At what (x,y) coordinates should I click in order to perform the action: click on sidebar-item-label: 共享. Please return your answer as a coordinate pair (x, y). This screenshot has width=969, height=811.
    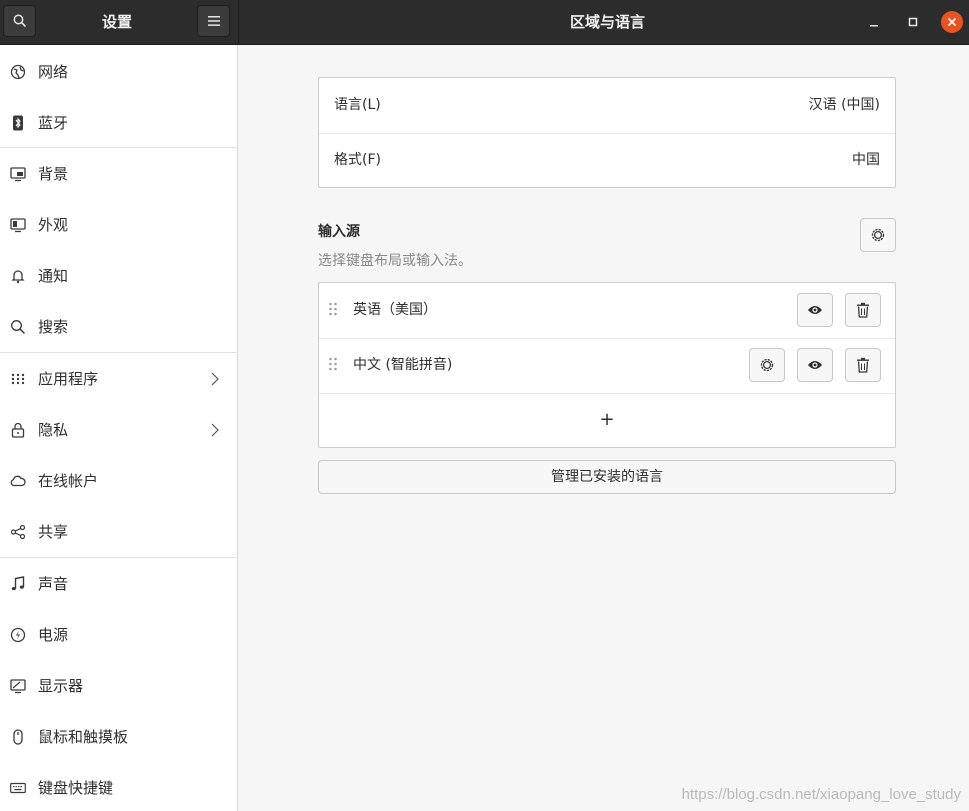
    Looking at the image, I should click on (53, 532).